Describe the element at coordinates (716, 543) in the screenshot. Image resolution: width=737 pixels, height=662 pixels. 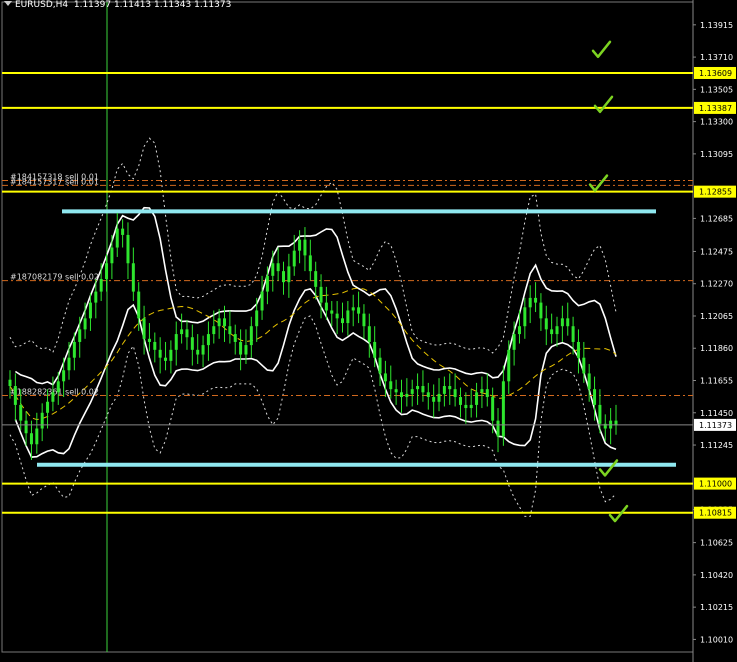
I see `y-tick-label: 1.10625` at that location.